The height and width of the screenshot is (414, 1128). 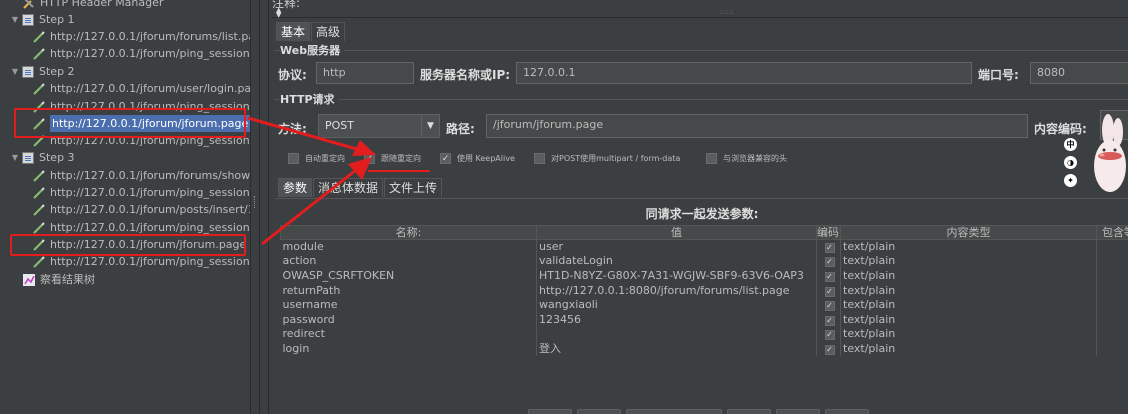 I want to click on param-name-cell: redirect, so click(x=408, y=334).